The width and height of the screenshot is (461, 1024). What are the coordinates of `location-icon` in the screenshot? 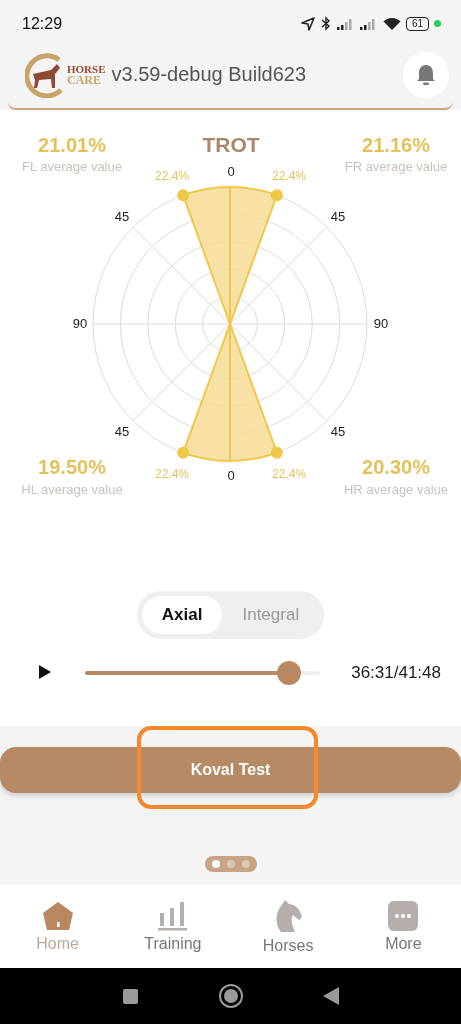 It's located at (307, 23).